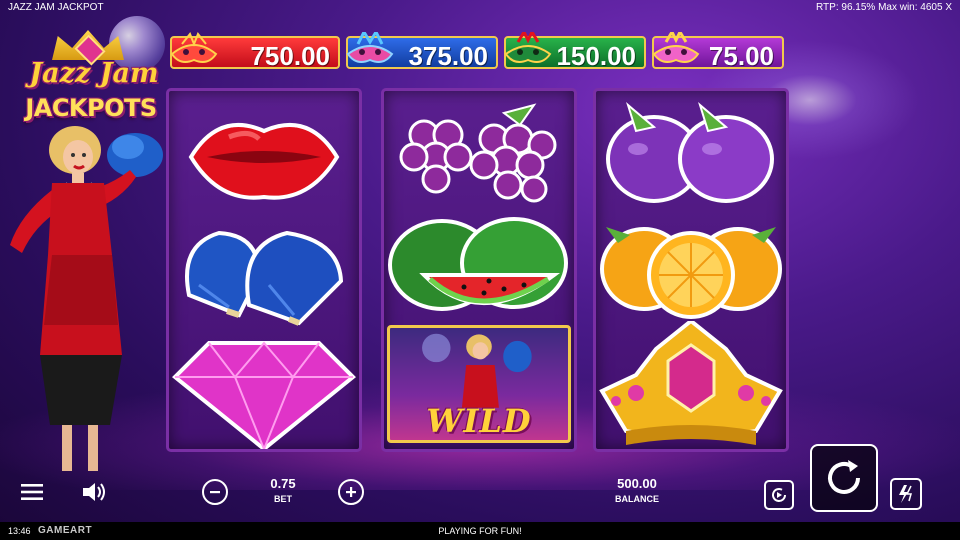 The image size is (960, 540). I want to click on speaker-icon, so click(94, 492).